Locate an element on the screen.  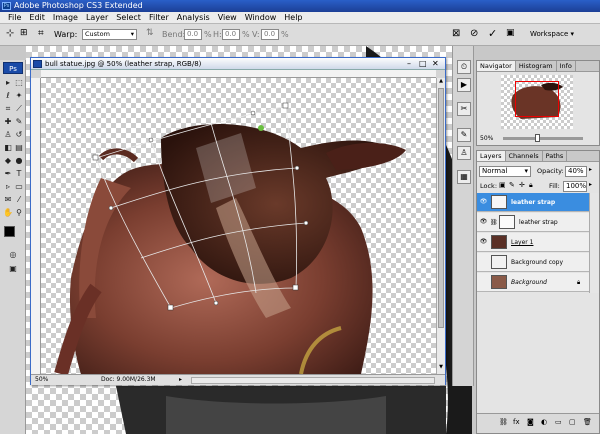
navigator-zoom-handle is located at coordinates (537, 138).